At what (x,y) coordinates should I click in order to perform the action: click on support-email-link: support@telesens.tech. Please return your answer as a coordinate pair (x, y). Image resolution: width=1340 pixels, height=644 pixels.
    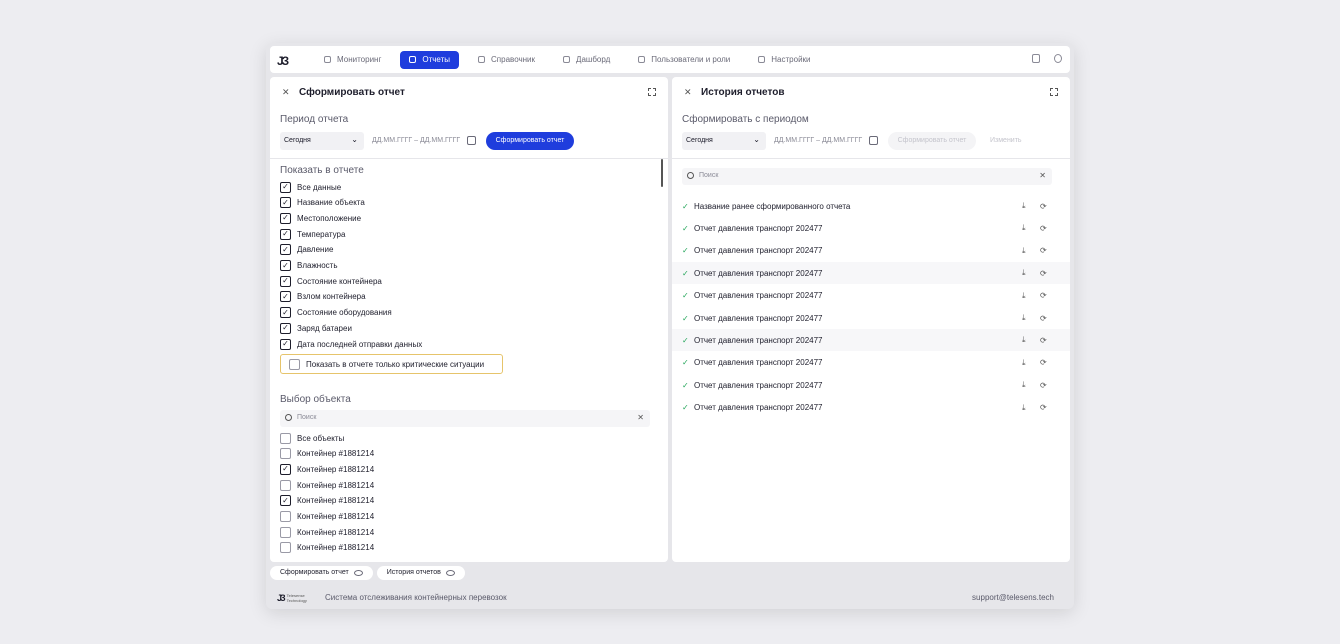
    Looking at the image, I should click on (1013, 597).